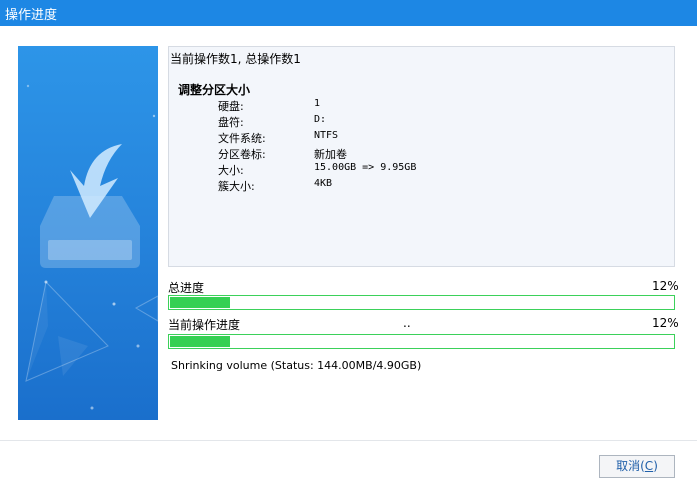 The image size is (697, 488). Describe the element at coordinates (323, 183) in the screenshot. I see `info-value: 4KB` at that location.